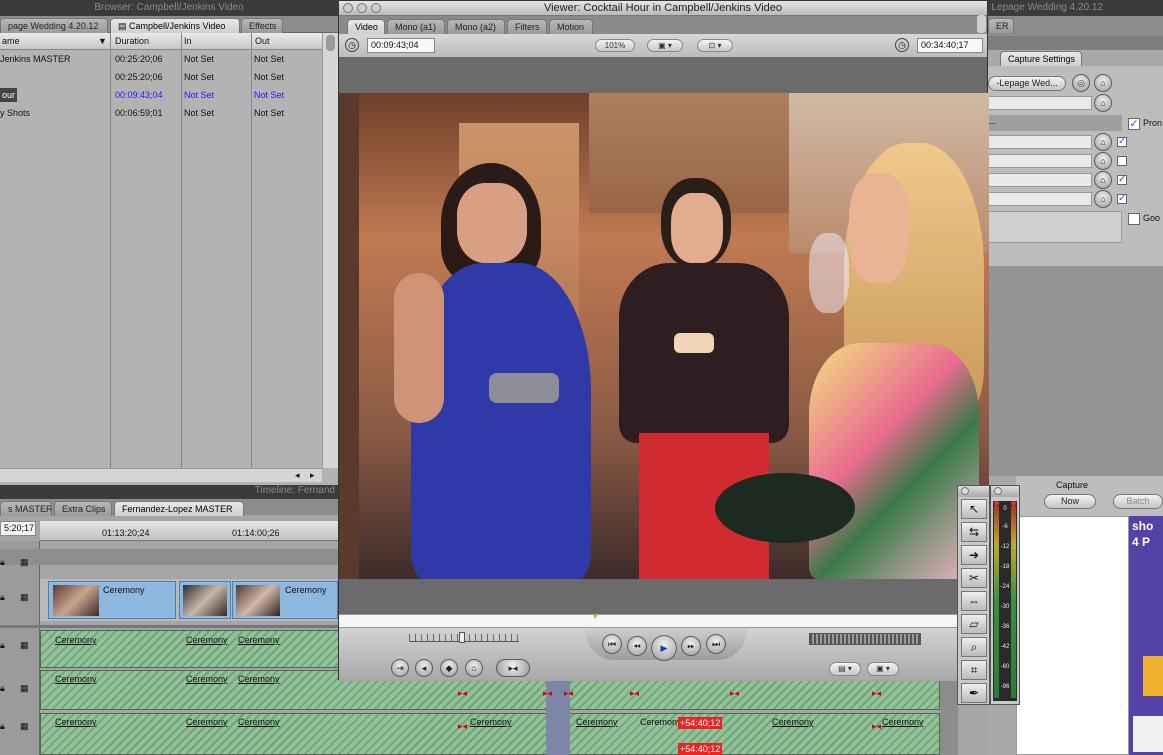 This screenshot has height=755, width=1163. I want to click on browser-vscroll, so click(330, 250).